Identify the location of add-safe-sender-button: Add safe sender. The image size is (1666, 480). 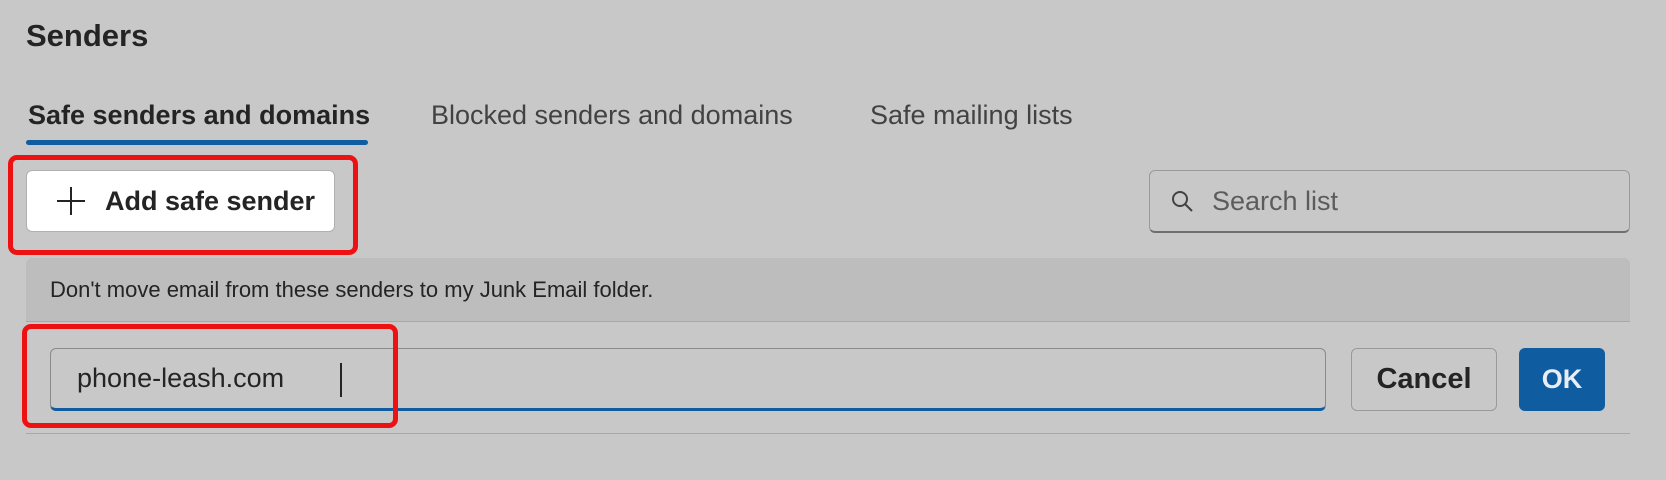
(180, 201).